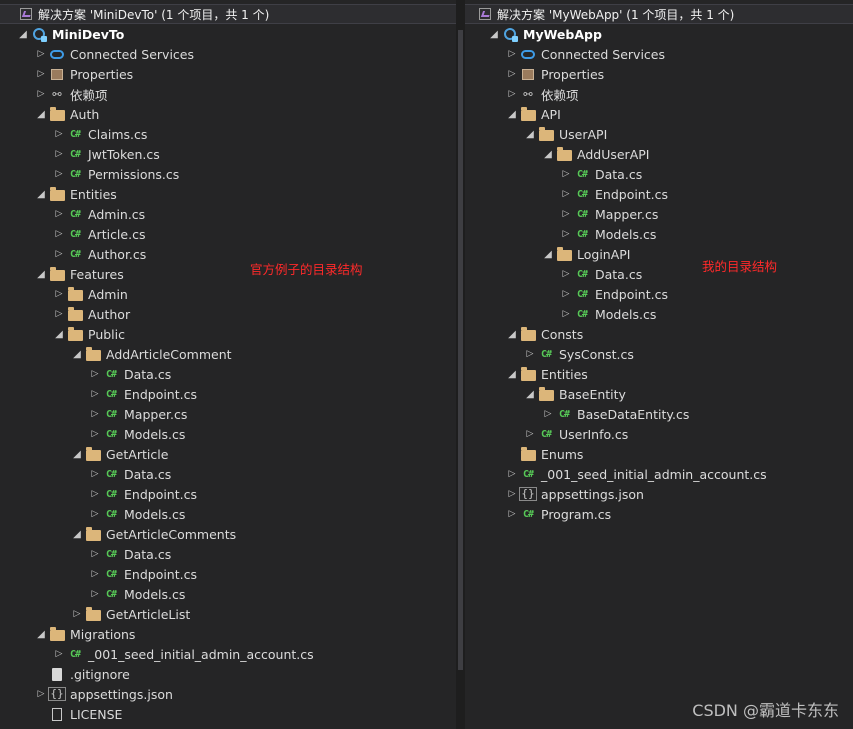 The image size is (853, 729). What do you see at coordinates (460, 350) in the screenshot?
I see `scrollbar-thumb` at bounding box center [460, 350].